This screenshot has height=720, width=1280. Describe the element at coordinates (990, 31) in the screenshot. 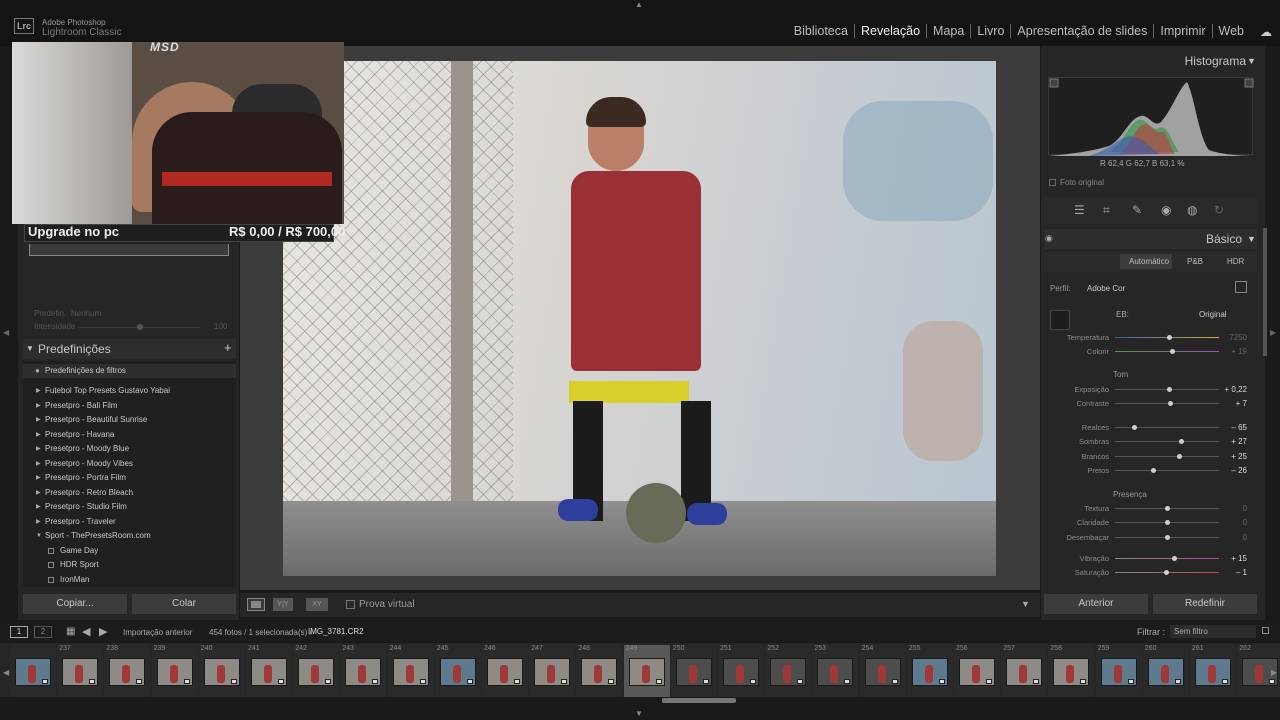

I see `module-3: Livro` at that location.